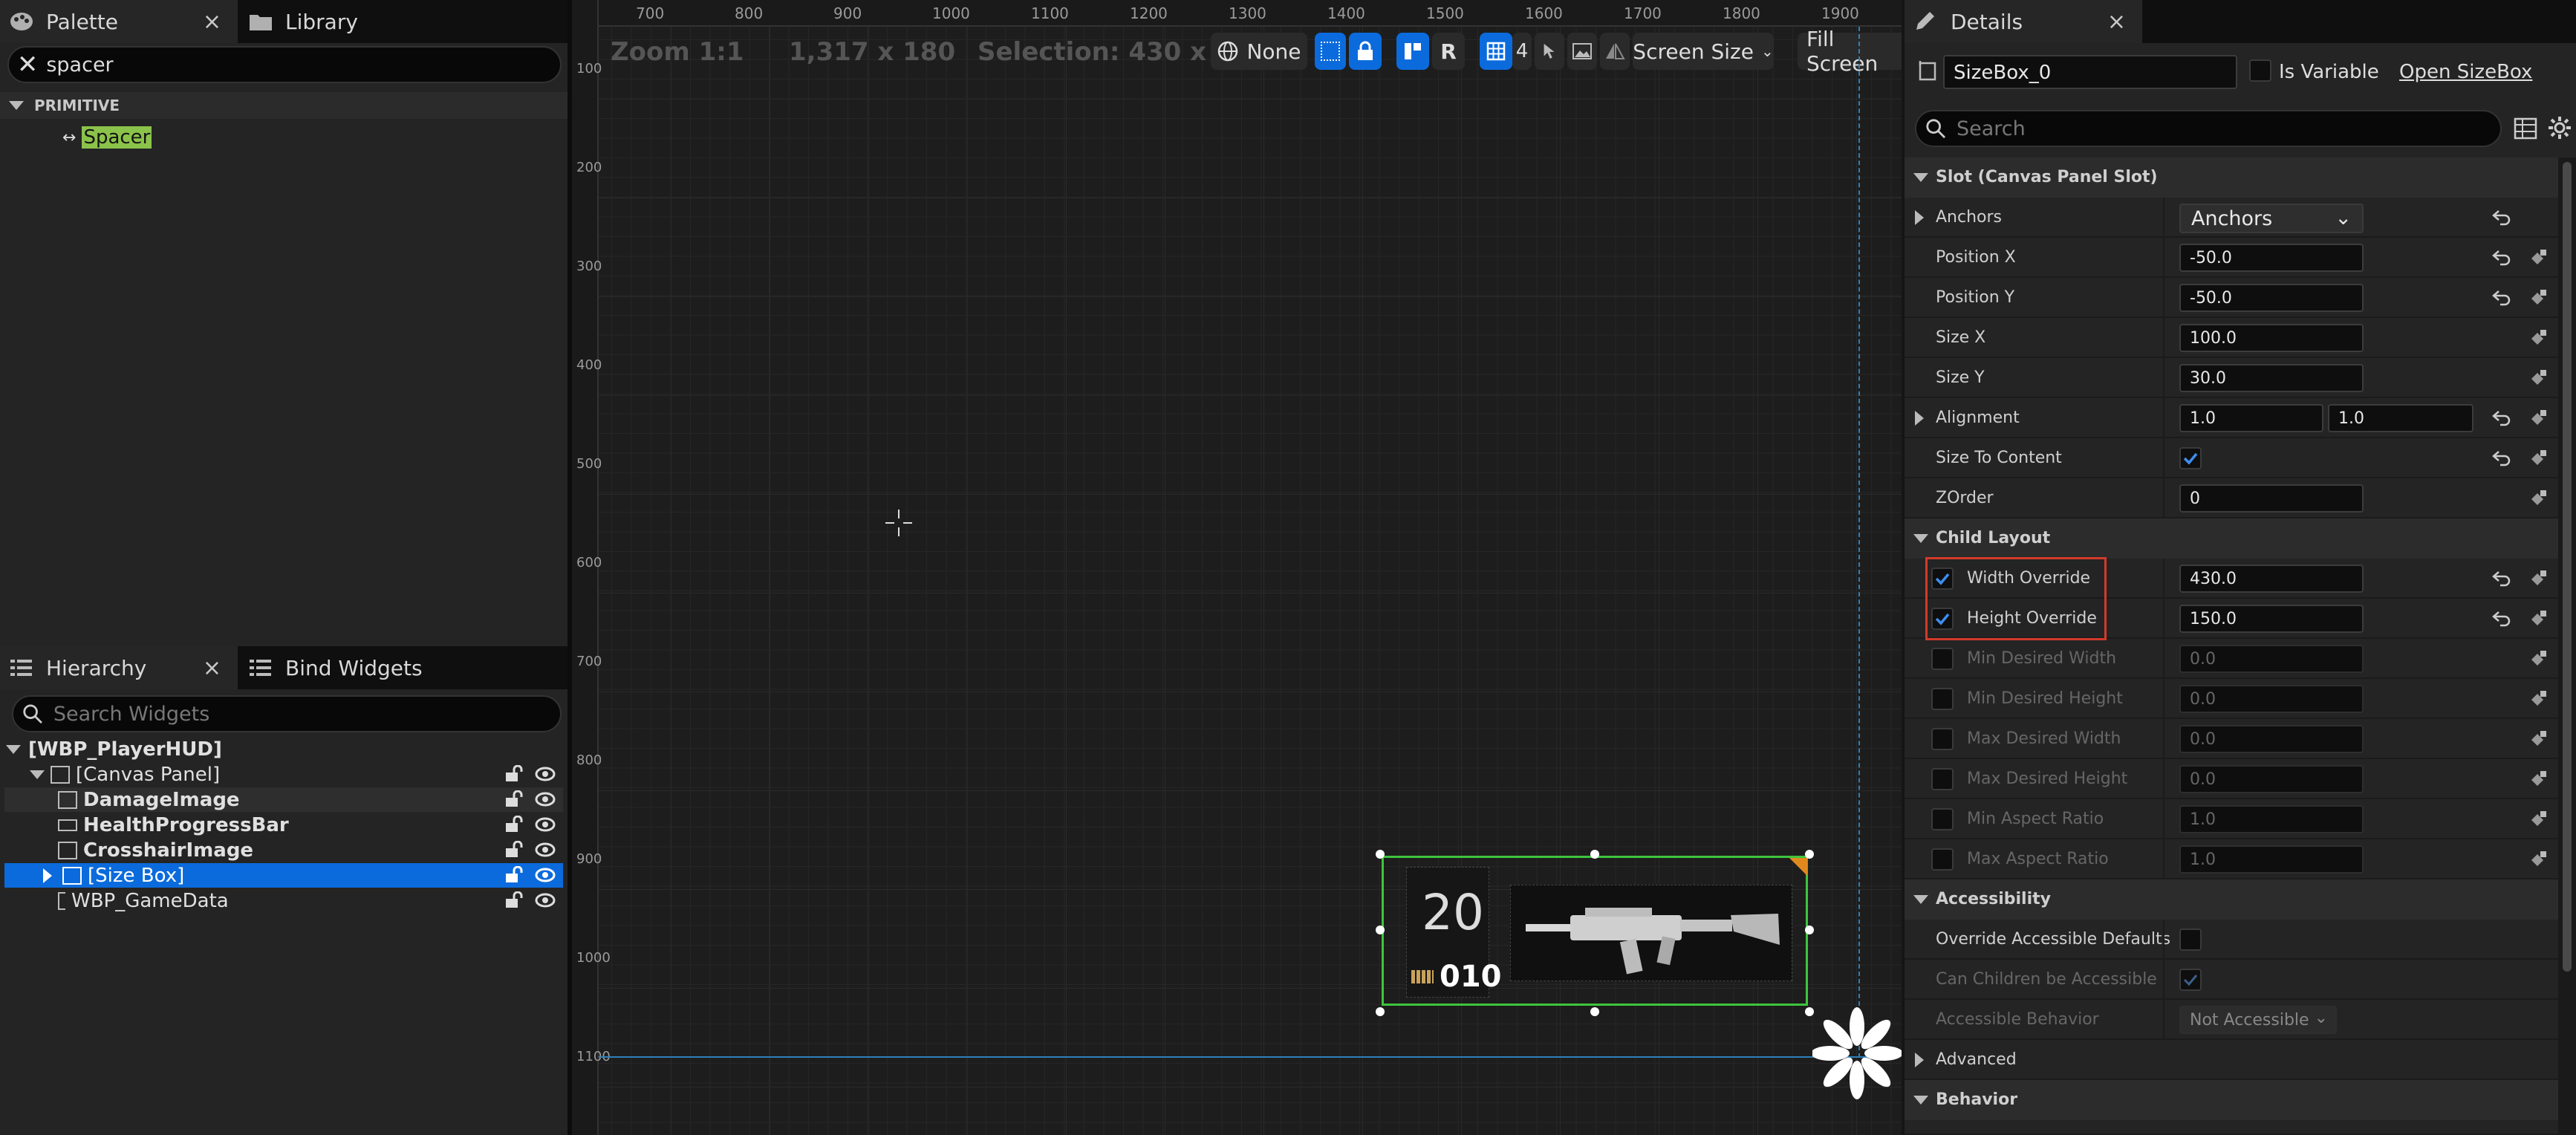 This screenshot has height=1135, width=2576. I want to click on safe-zone-button, so click(1330, 51).